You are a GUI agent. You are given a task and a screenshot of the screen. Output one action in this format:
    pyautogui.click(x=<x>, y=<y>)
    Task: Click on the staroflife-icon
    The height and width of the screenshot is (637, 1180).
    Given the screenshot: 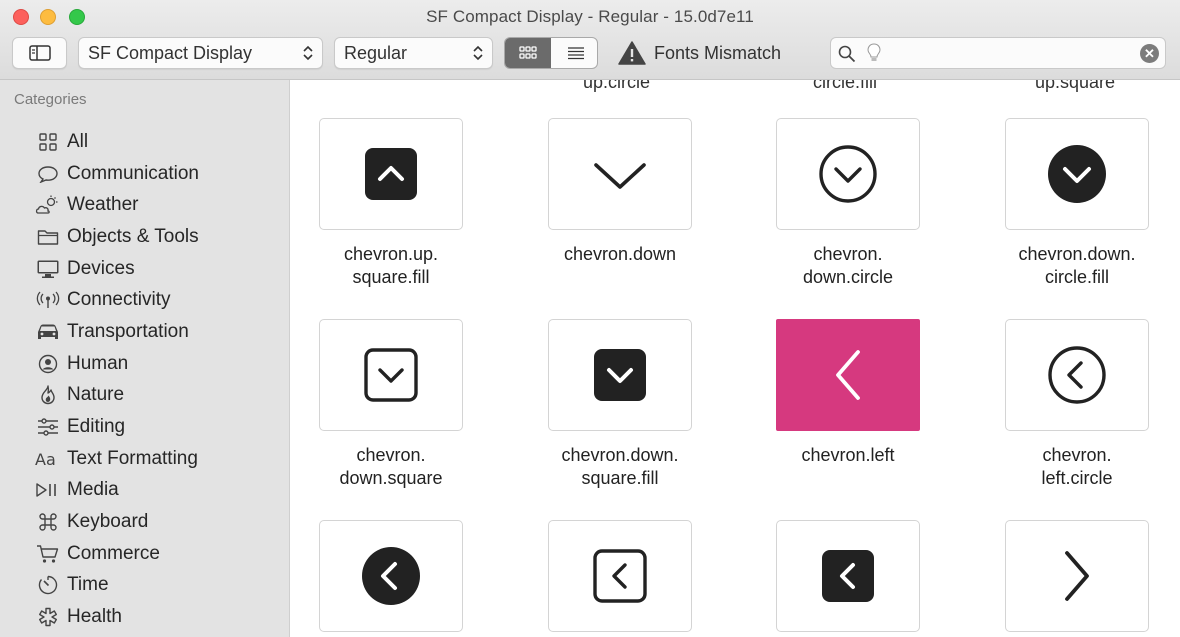 What is the action you would take?
    pyautogui.click(x=48, y=617)
    